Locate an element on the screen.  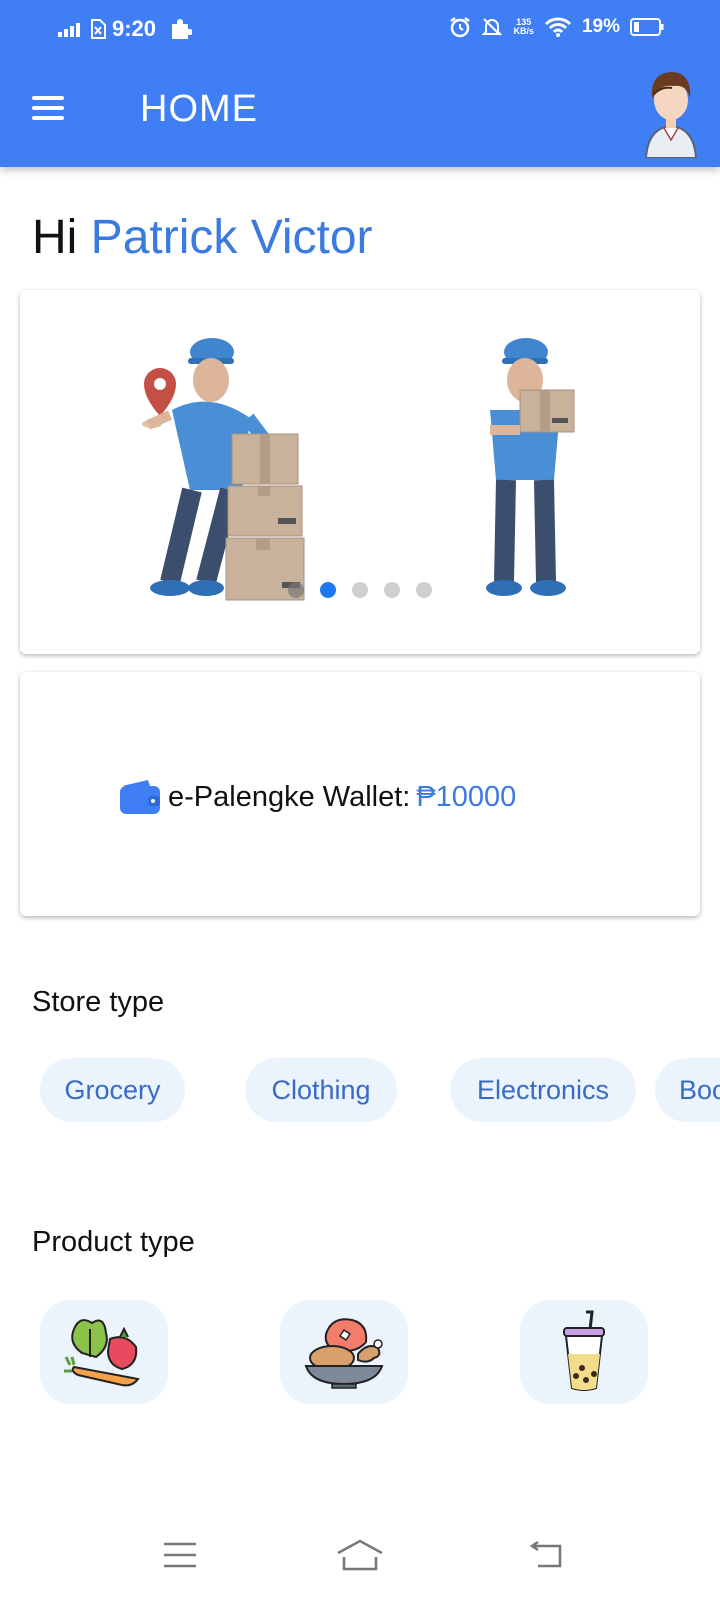
status-bar: 9:20 135 KB/s 19% is located at coordinates (360, 29).